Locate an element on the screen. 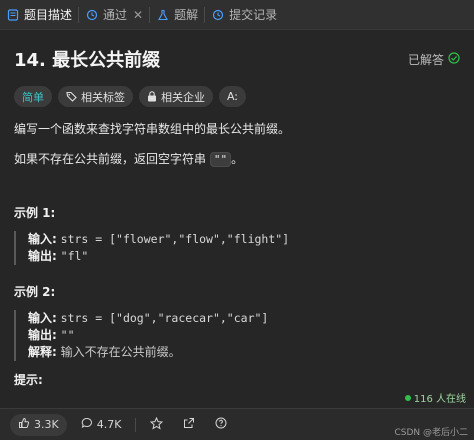 This screenshot has width=474, height=440. help-circle-icon is located at coordinates (221, 424).